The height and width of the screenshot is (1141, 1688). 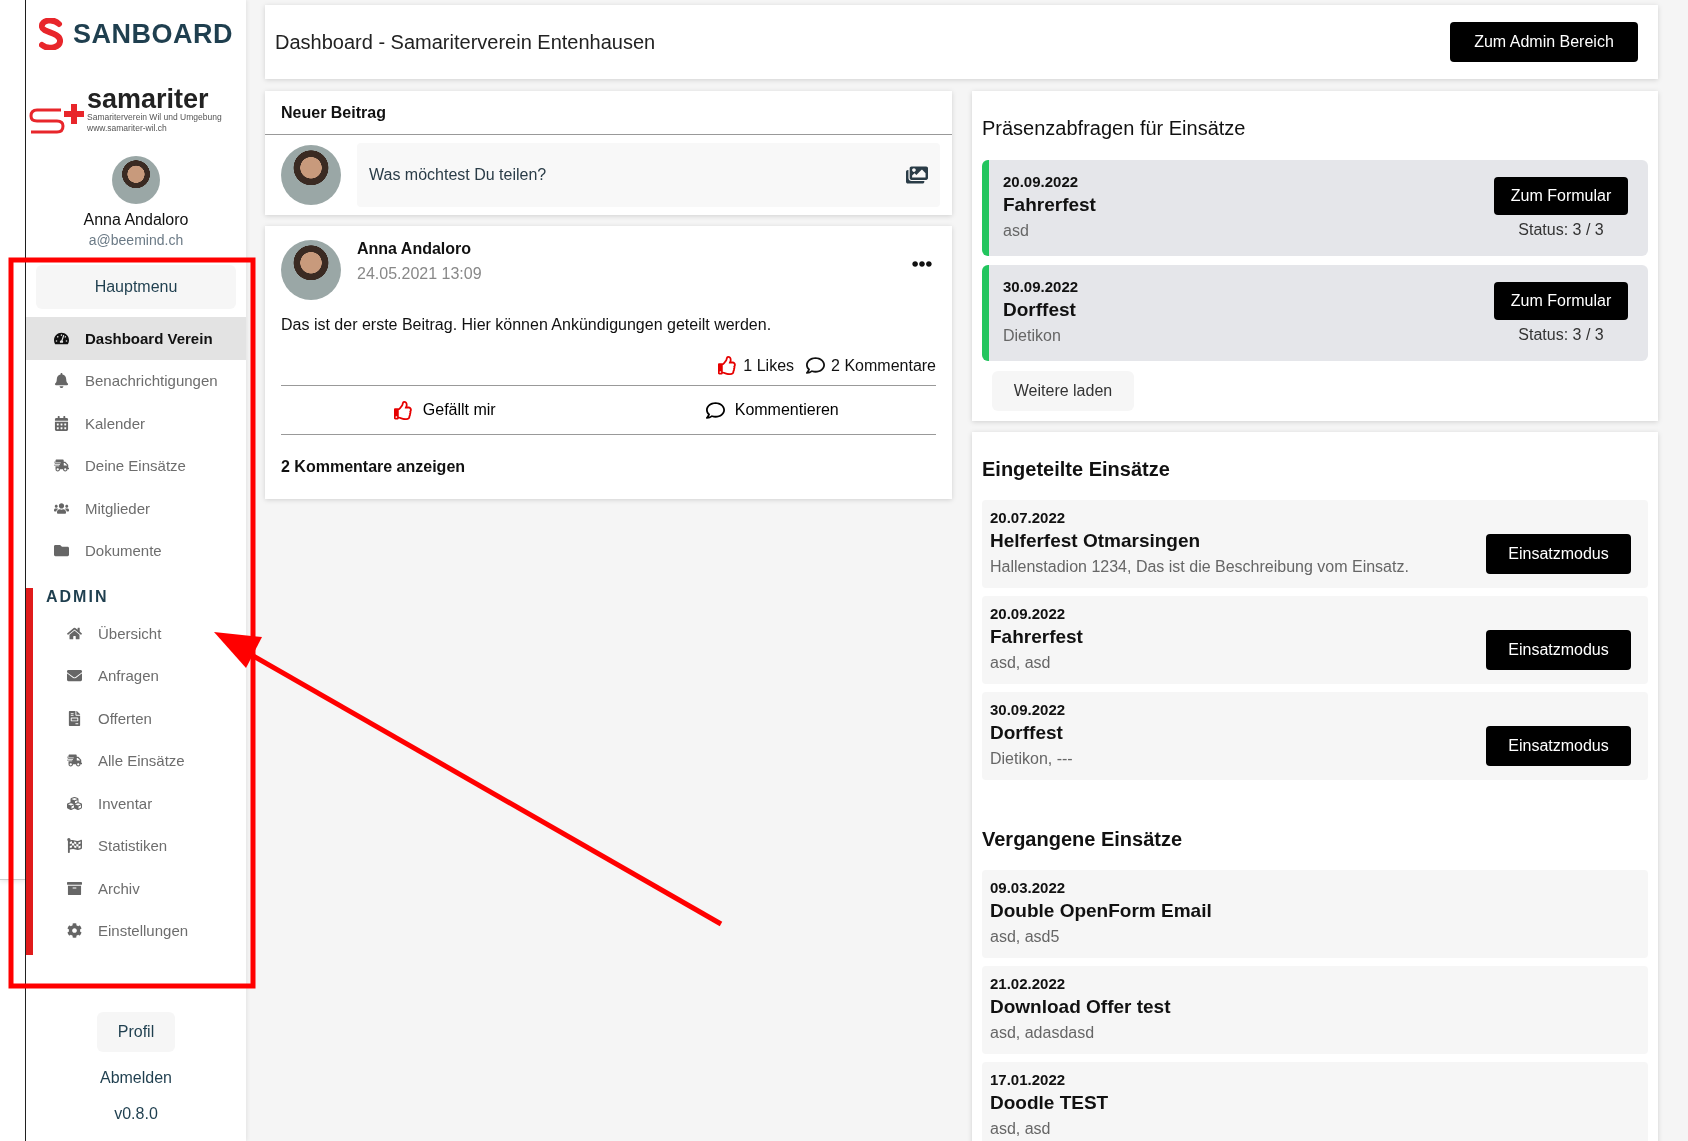 What do you see at coordinates (61, 551) in the screenshot?
I see `folder-icon` at bounding box center [61, 551].